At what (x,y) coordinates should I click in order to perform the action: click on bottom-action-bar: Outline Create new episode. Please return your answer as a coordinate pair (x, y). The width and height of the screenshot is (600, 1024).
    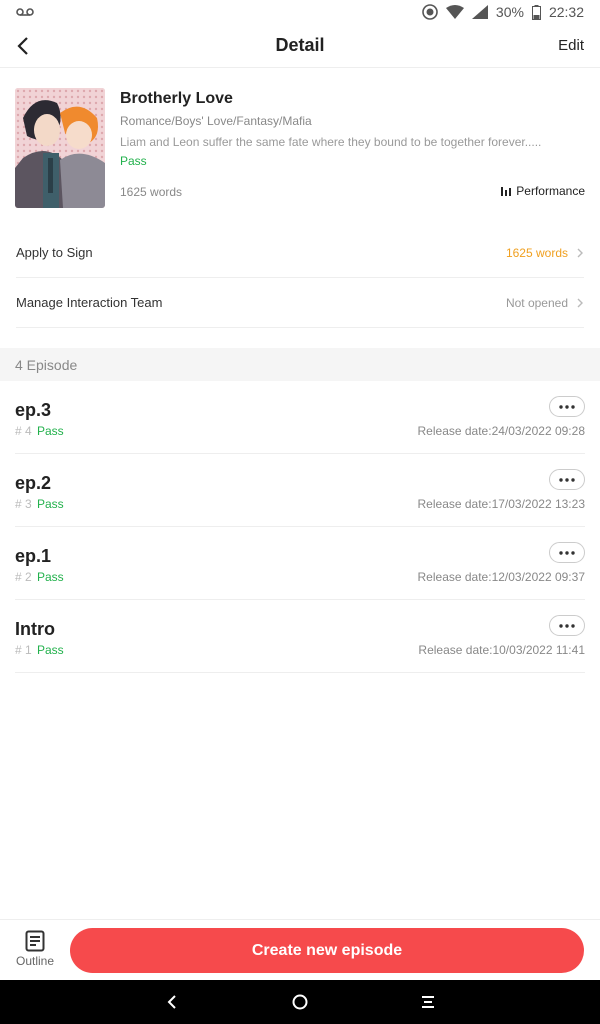
    Looking at the image, I should click on (300, 949).